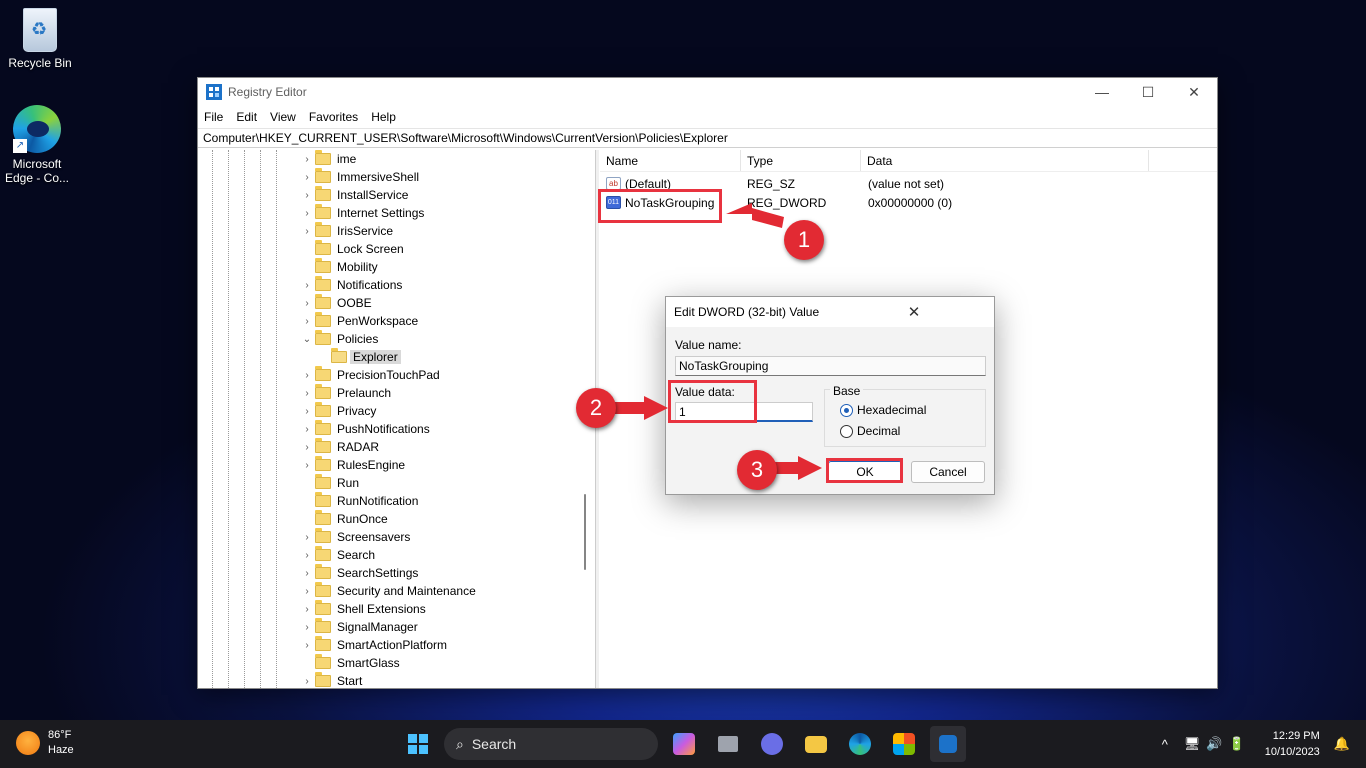 This screenshot has height=768, width=1366. What do you see at coordinates (757, 470) in the screenshot?
I see `step-3-badge: 3` at bounding box center [757, 470].